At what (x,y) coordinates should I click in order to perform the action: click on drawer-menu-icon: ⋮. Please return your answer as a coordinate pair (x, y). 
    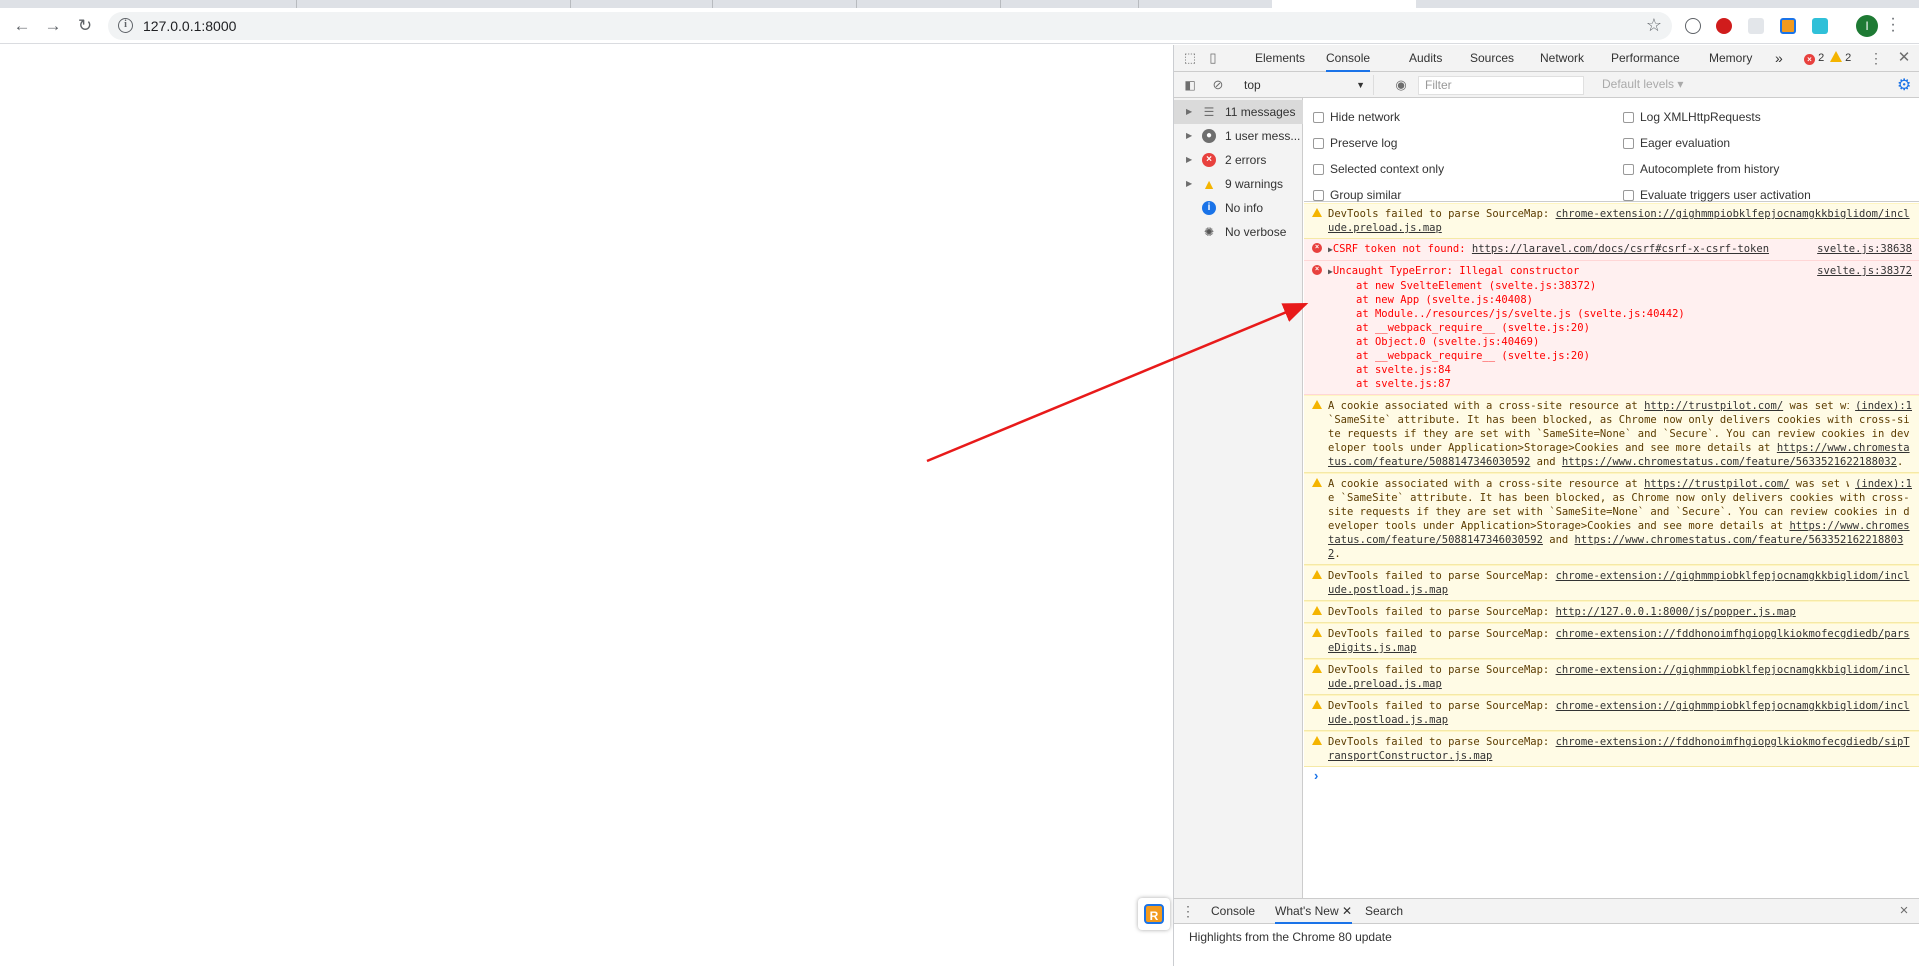
    Looking at the image, I should click on (1188, 911).